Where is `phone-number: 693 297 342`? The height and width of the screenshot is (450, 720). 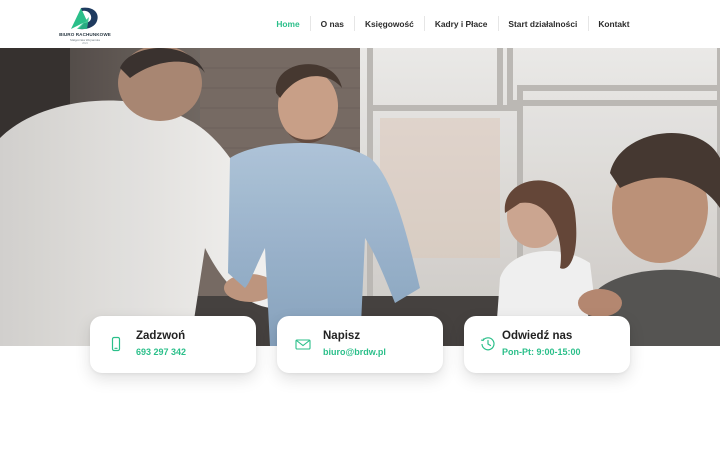 phone-number: 693 297 342 is located at coordinates (161, 352).